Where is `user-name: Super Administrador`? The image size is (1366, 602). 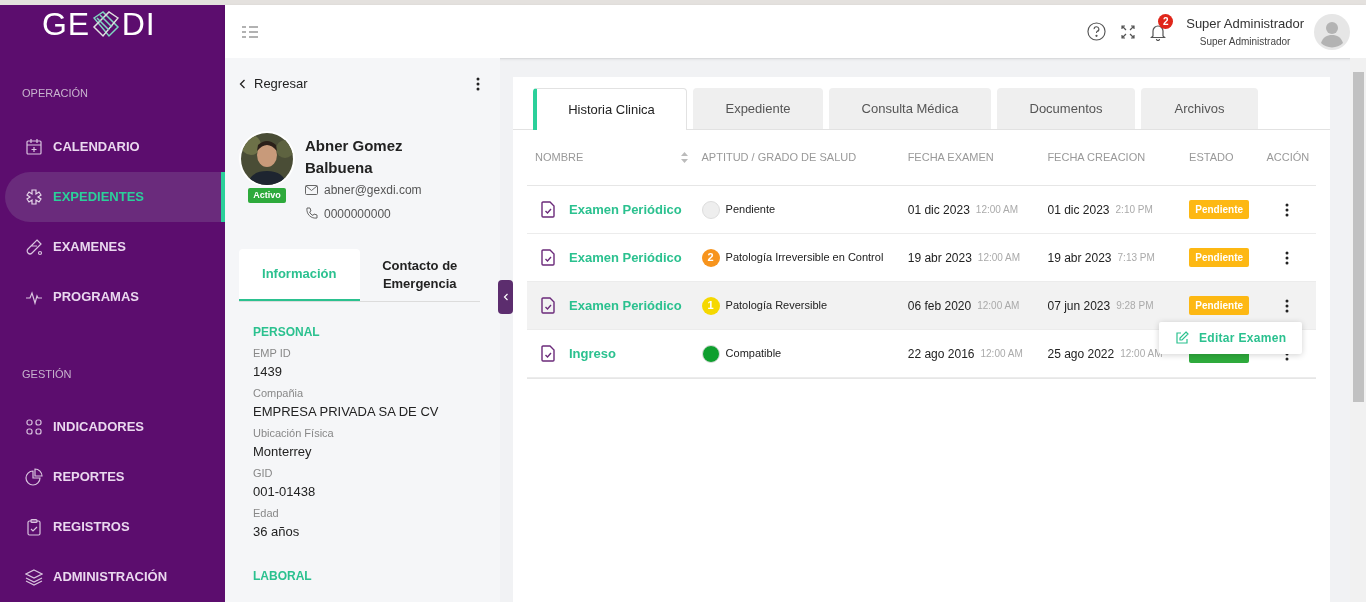
user-name: Super Administrador is located at coordinates (1245, 24).